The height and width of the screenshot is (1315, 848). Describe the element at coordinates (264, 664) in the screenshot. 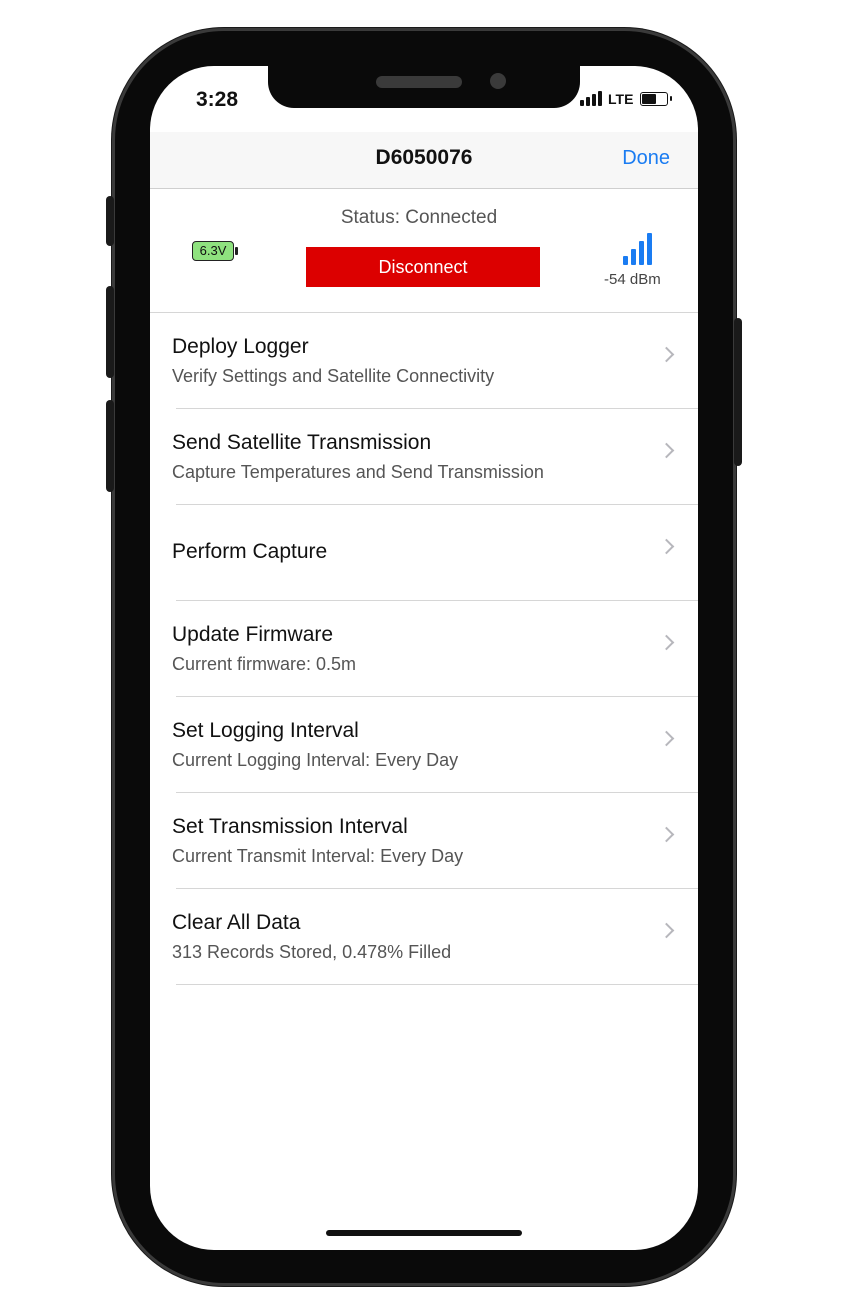

I see `menu-item-subtitle: Current firmware: 0.5m` at that location.